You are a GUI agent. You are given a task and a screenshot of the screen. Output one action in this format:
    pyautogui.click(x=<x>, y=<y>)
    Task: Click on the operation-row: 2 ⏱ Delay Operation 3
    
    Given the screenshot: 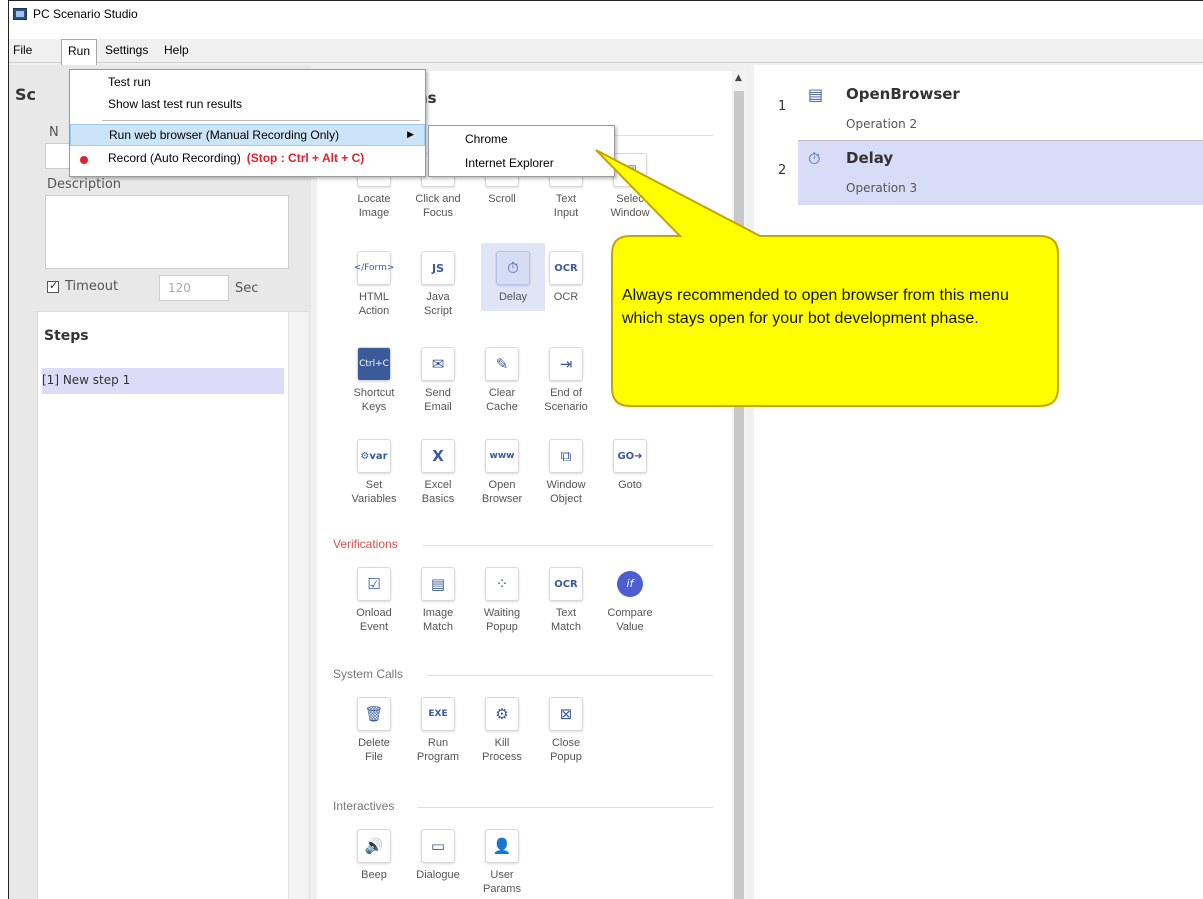 What is the action you would take?
    pyautogui.click(x=978, y=174)
    